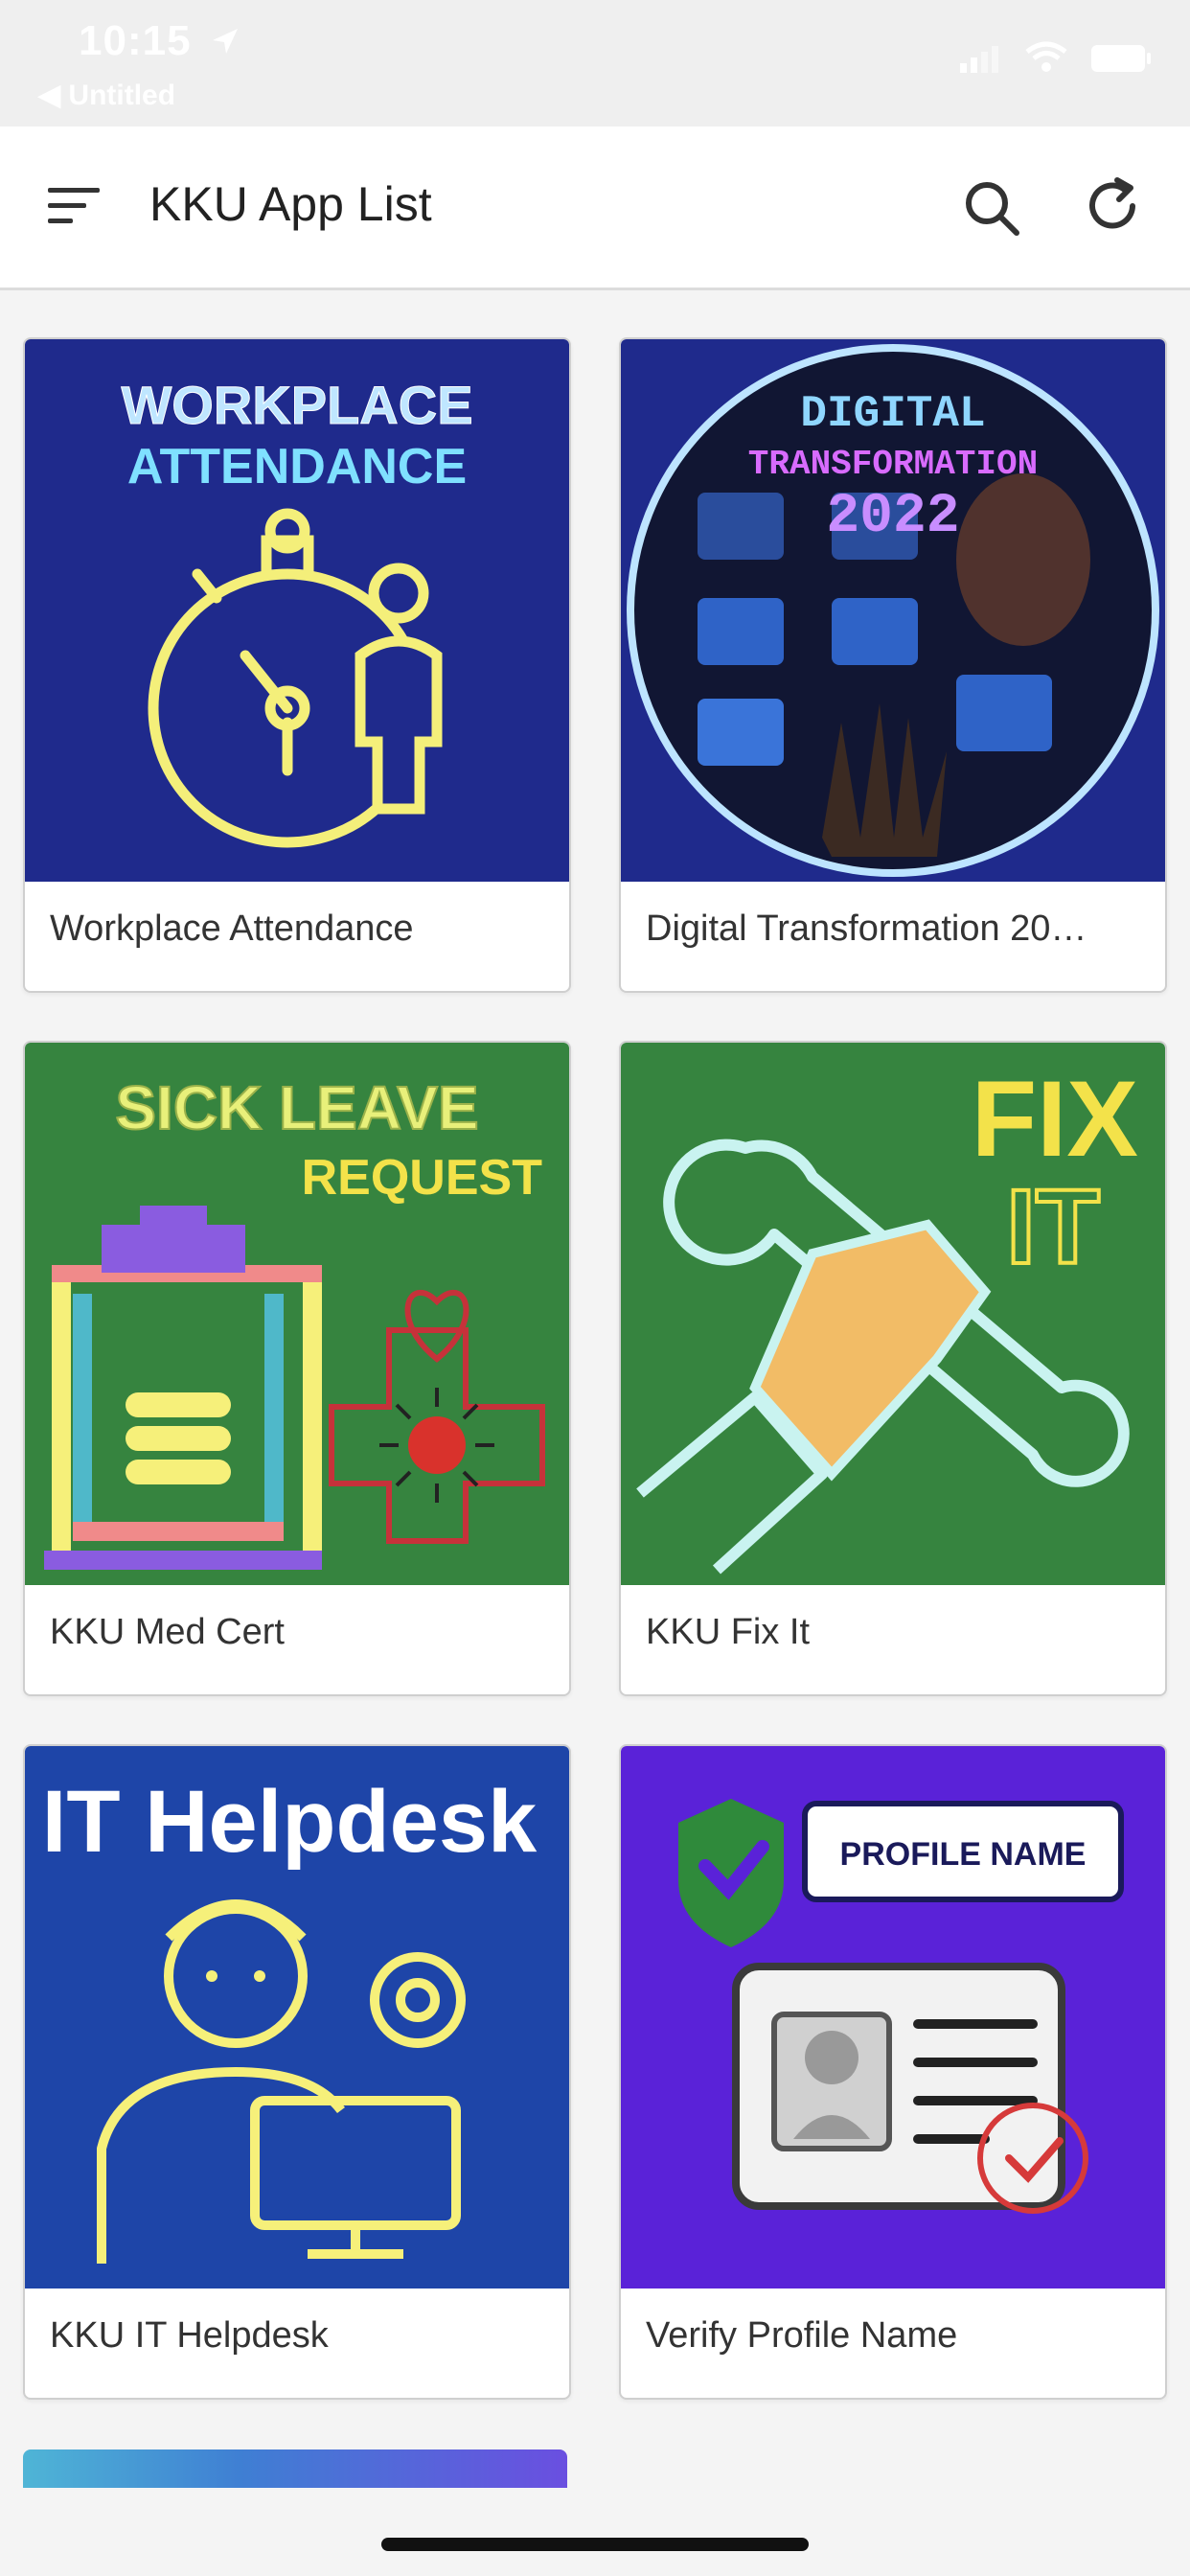  What do you see at coordinates (297, 467) in the screenshot?
I see `art-line-2: ATTENDANCE` at bounding box center [297, 467].